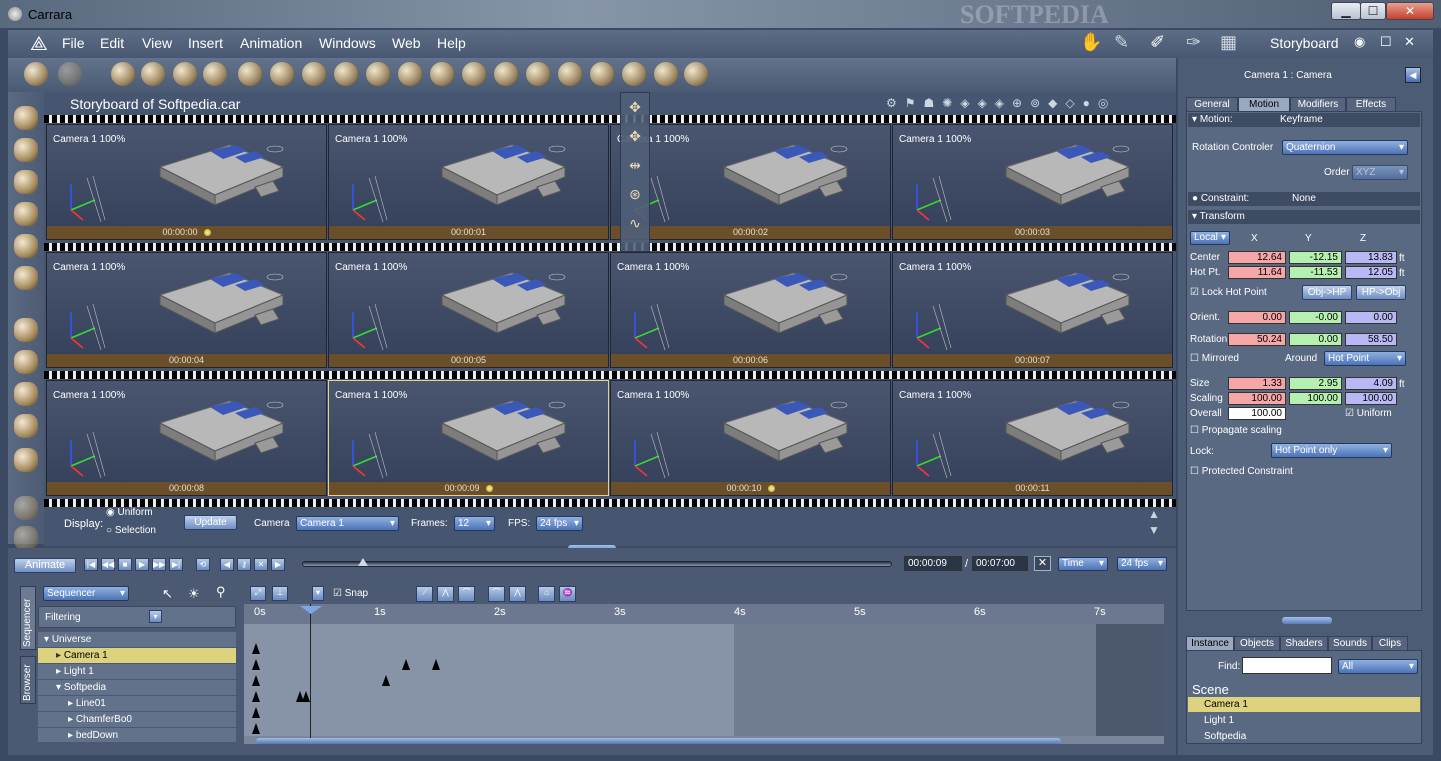 The width and height of the screenshot is (1441, 761). What do you see at coordinates (1157, 42) in the screenshot?
I see `storyboard-room-icon: ✐` at bounding box center [1157, 42].